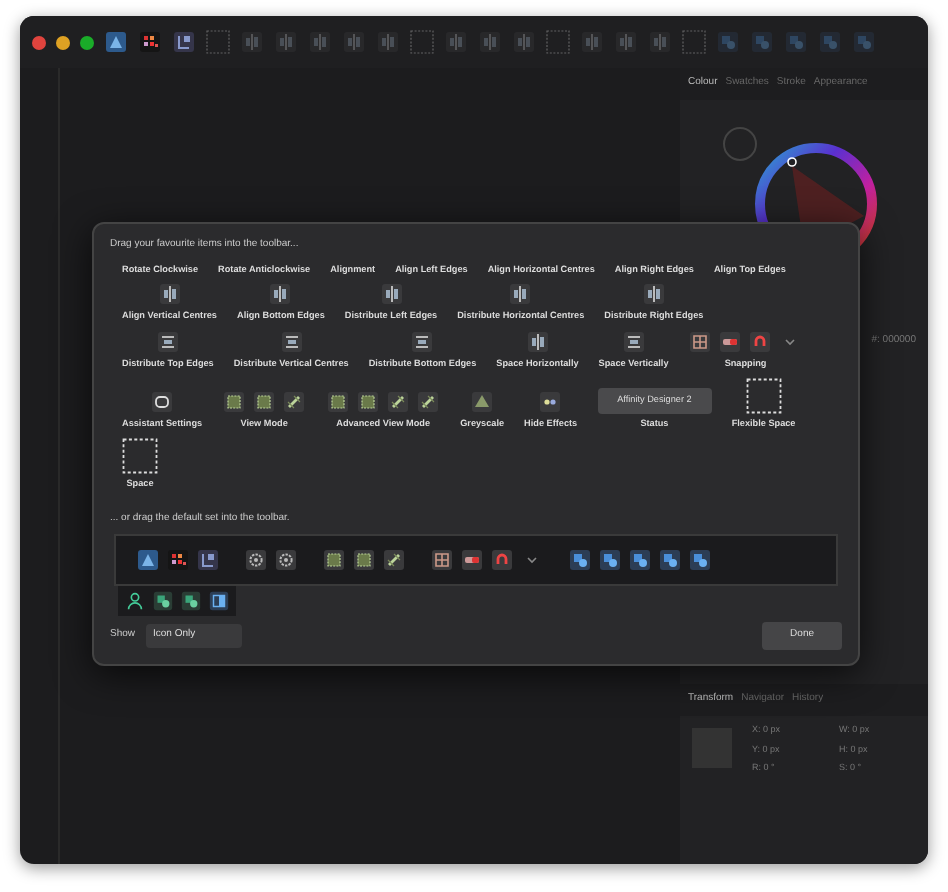  I want to click on person-icon, so click(135, 601).